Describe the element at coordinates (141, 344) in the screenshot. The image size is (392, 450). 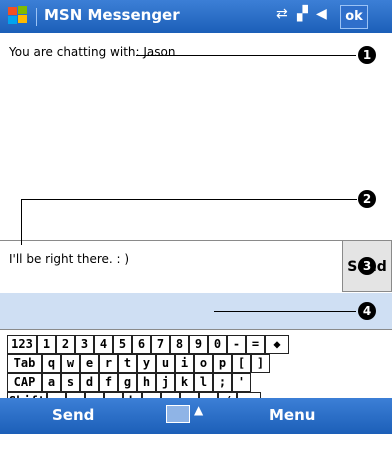
I see `keyboard-key: 6` at that location.